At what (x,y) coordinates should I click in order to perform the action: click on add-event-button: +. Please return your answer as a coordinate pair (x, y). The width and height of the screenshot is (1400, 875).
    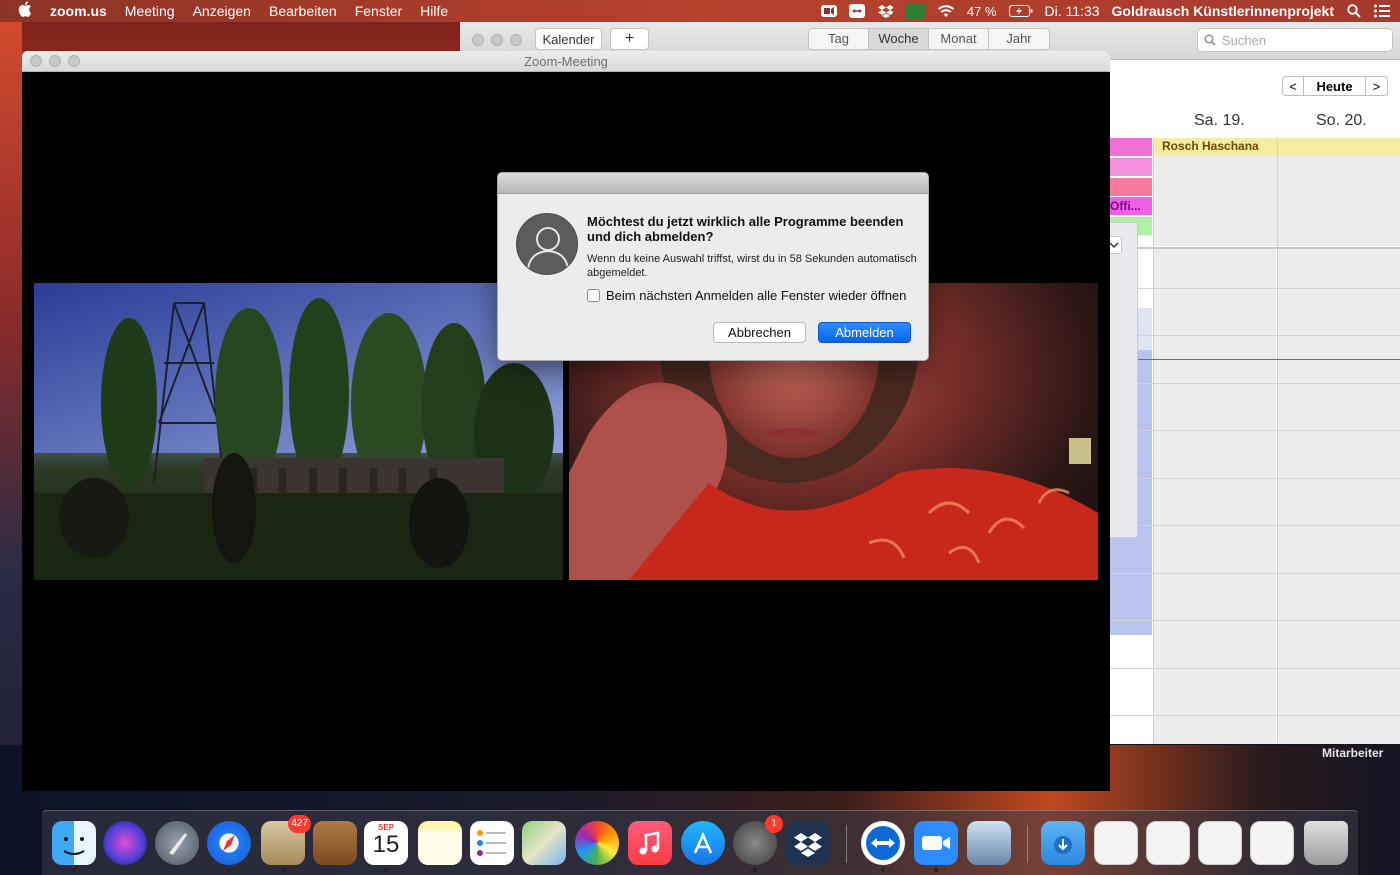
    Looking at the image, I should click on (629, 39).